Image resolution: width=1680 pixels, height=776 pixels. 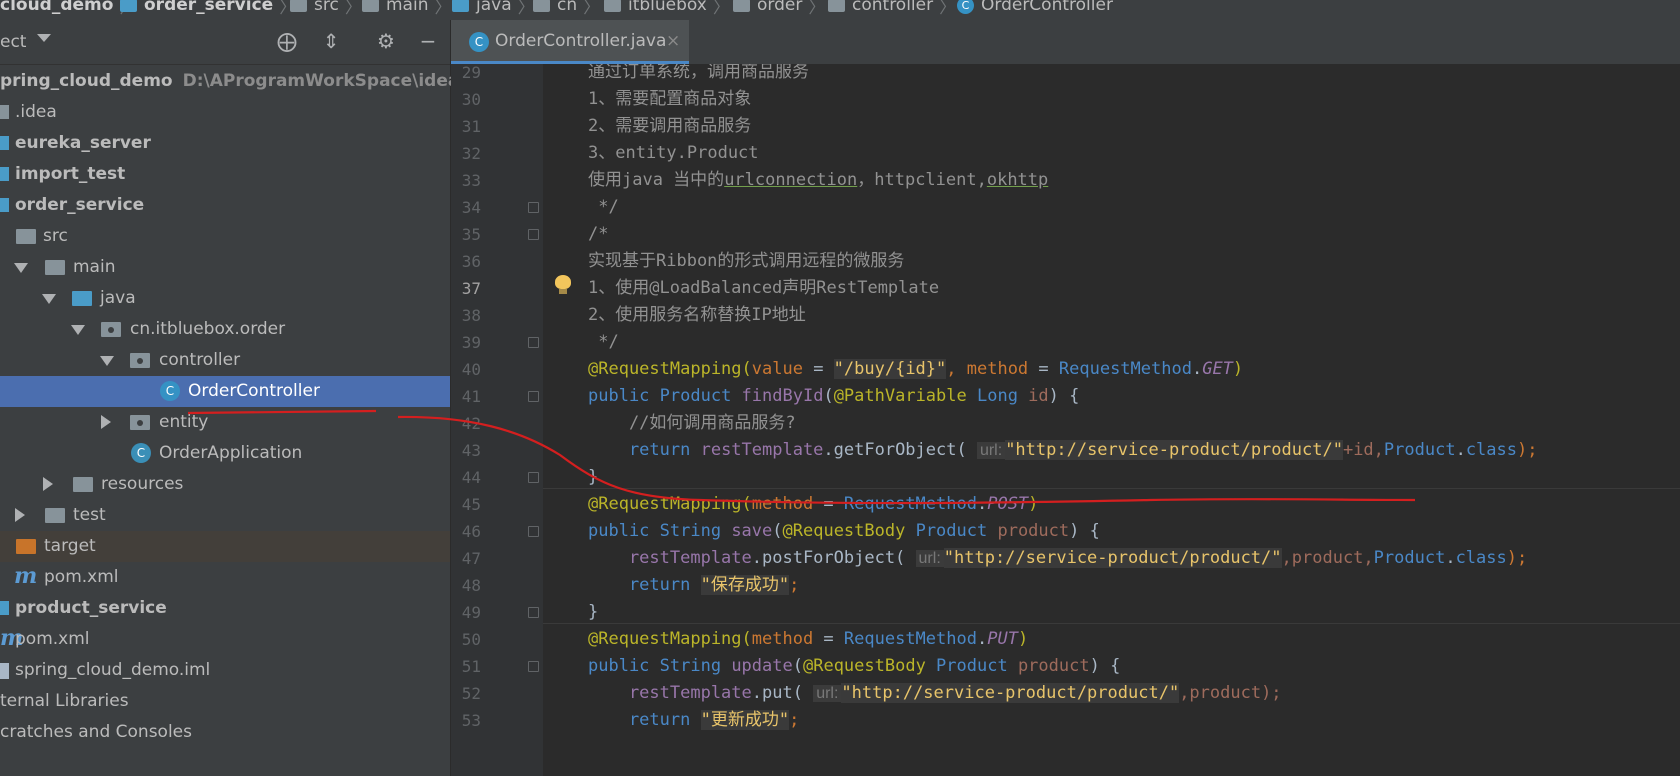 I want to click on tree-item-main: main, so click(x=225, y=267).